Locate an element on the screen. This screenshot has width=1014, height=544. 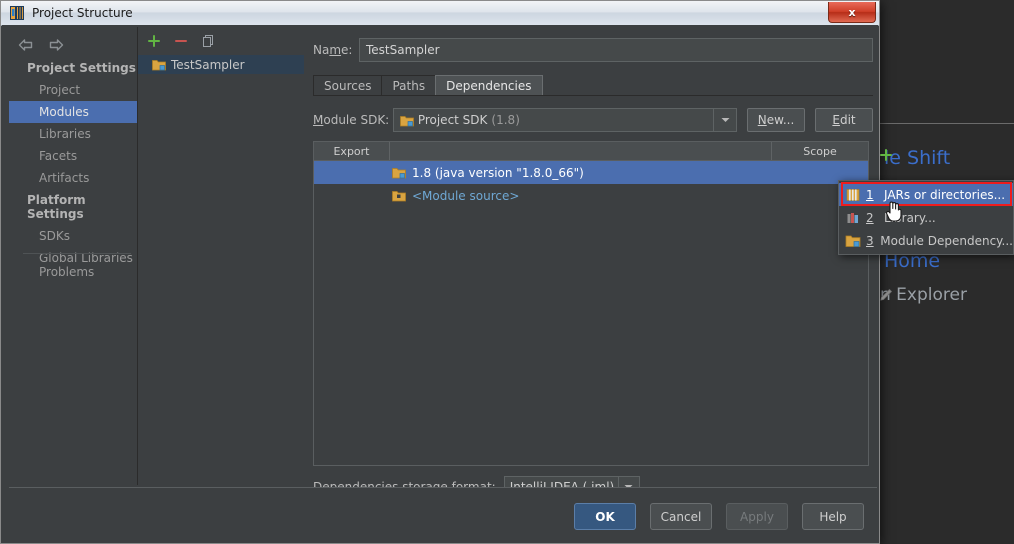
chevron-down-icon is located at coordinates (724, 120).